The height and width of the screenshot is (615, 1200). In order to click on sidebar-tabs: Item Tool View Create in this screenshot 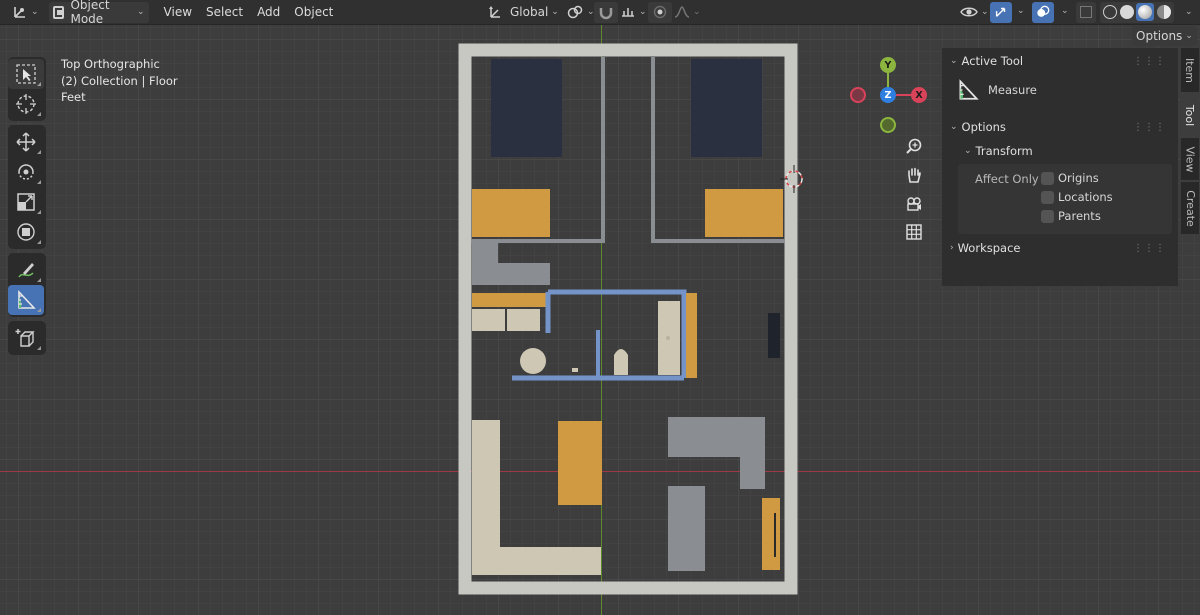, I will do `click(1190, 142)`.